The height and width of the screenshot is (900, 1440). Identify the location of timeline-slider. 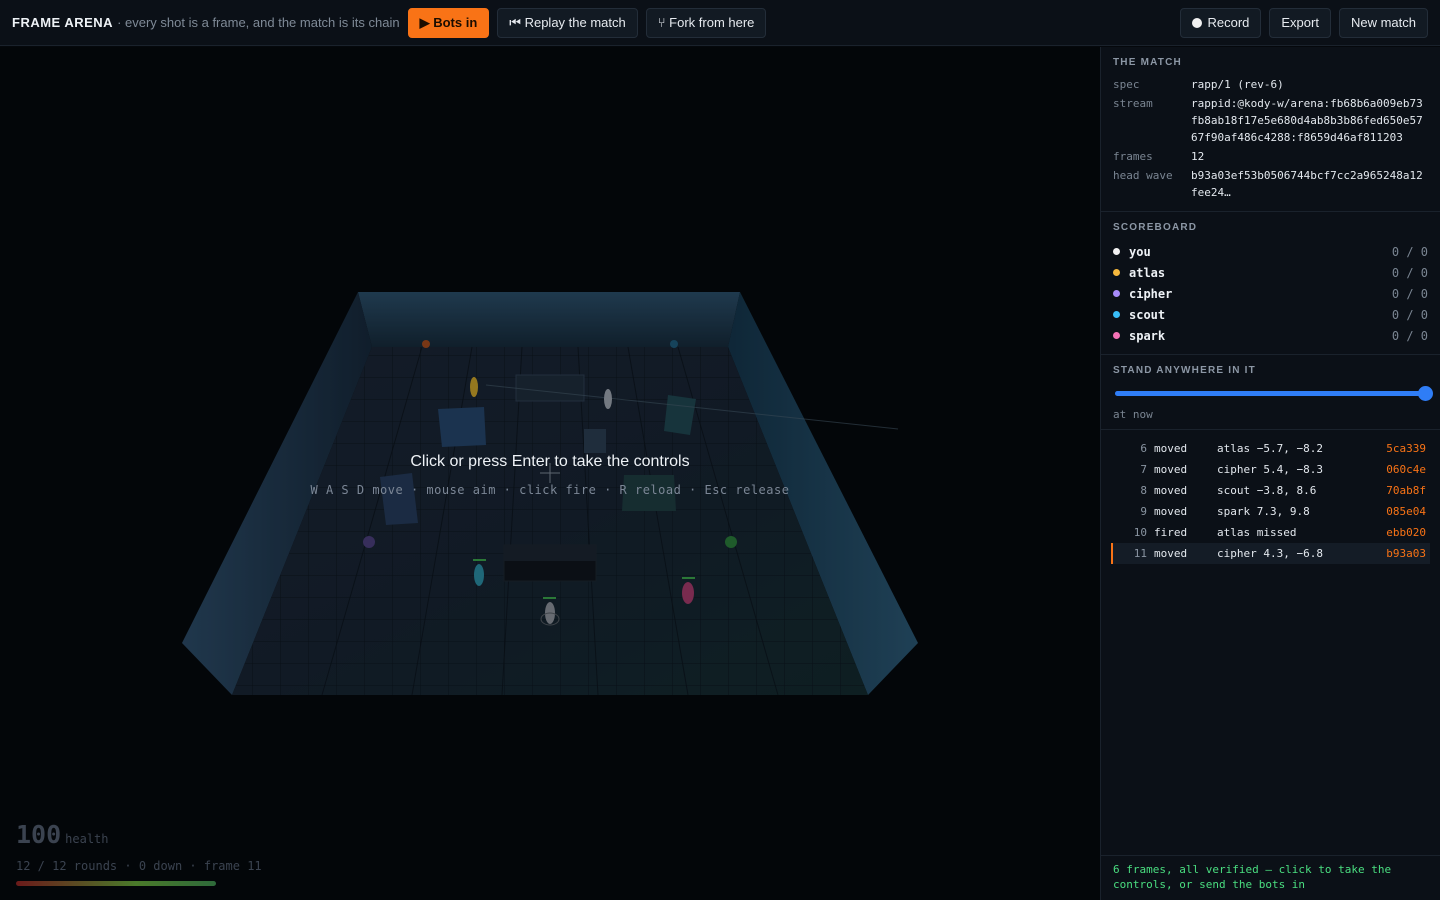
(1274, 393).